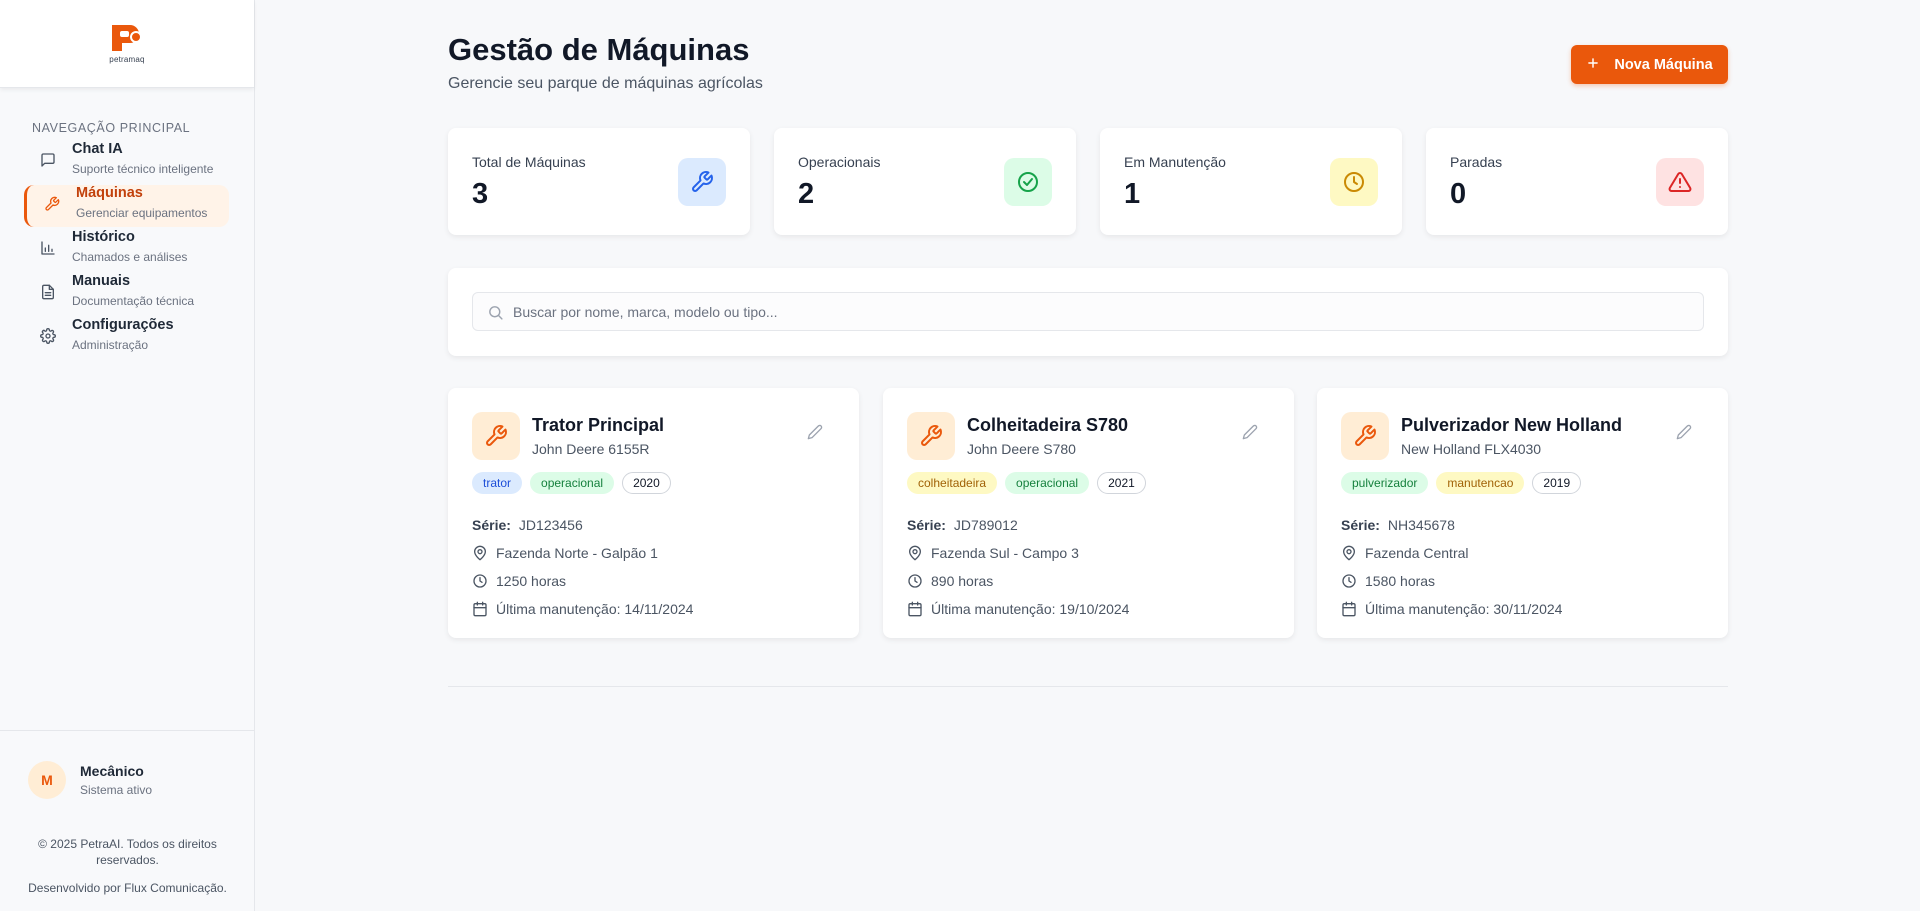 The image size is (1920, 911). What do you see at coordinates (1103, 311) in the screenshot?
I see `search-input` at bounding box center [1103, 311].